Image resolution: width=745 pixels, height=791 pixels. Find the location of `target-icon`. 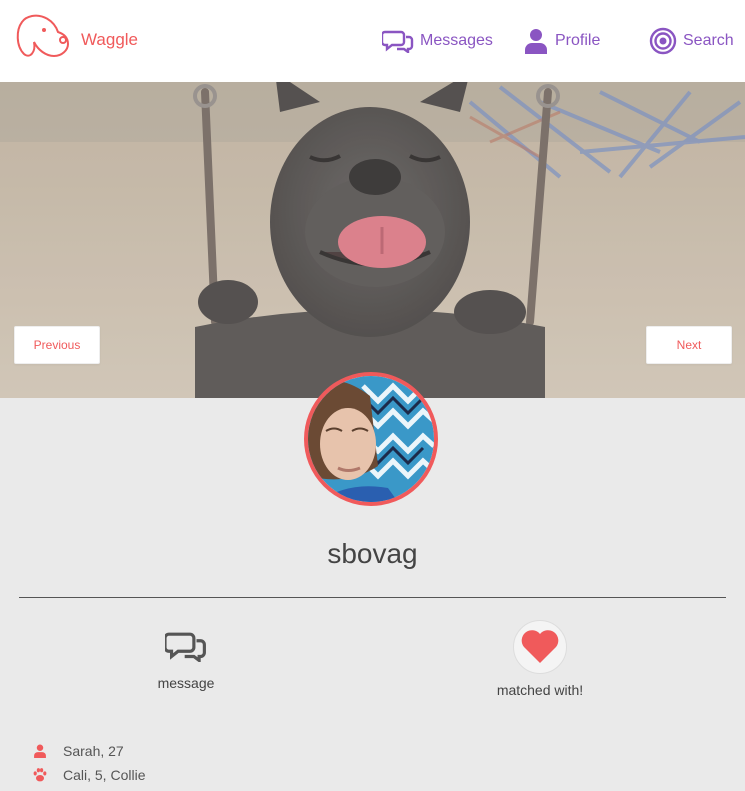

target-icon is located at coordinates (663, 41).